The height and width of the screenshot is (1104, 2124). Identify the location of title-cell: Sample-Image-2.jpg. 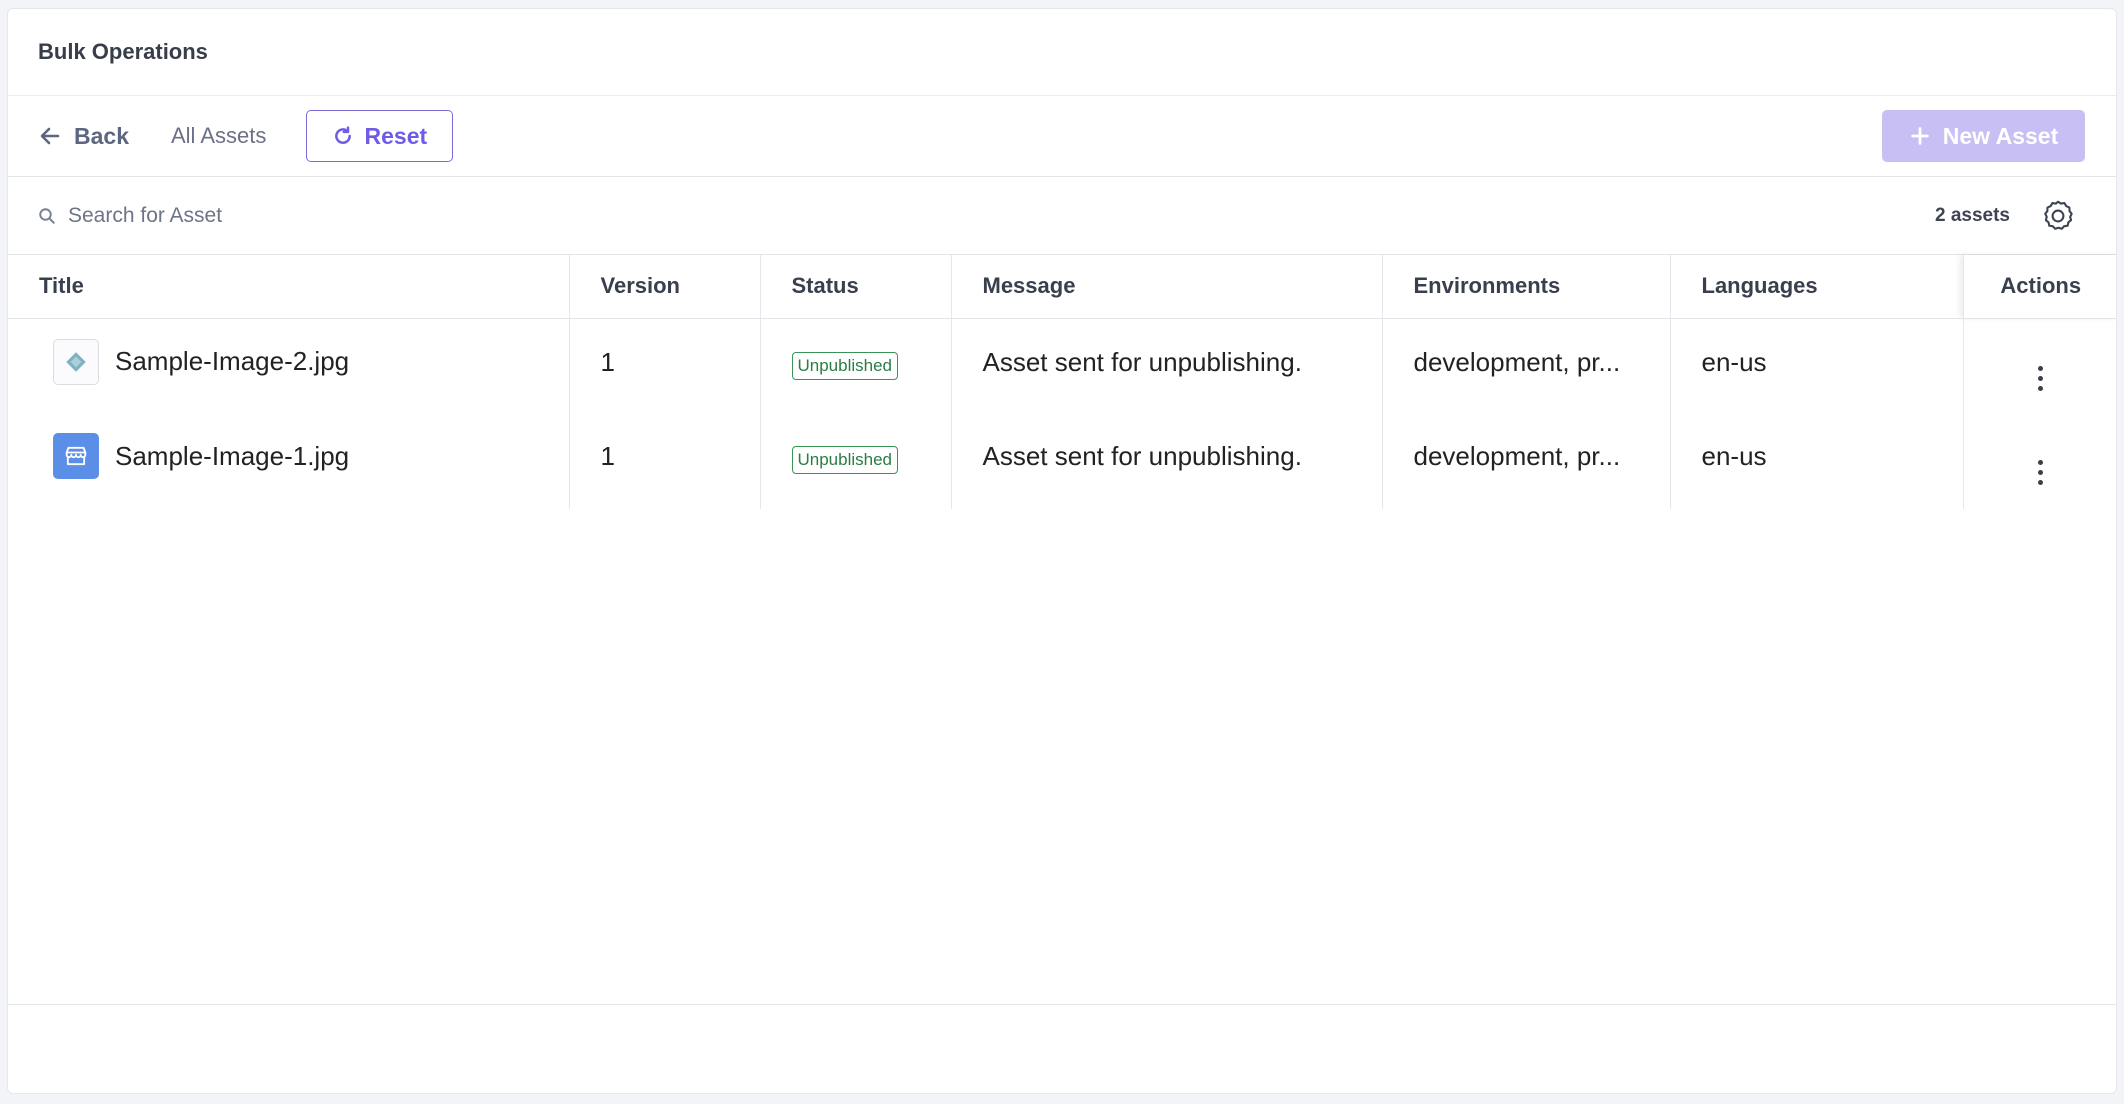
(289, 365).